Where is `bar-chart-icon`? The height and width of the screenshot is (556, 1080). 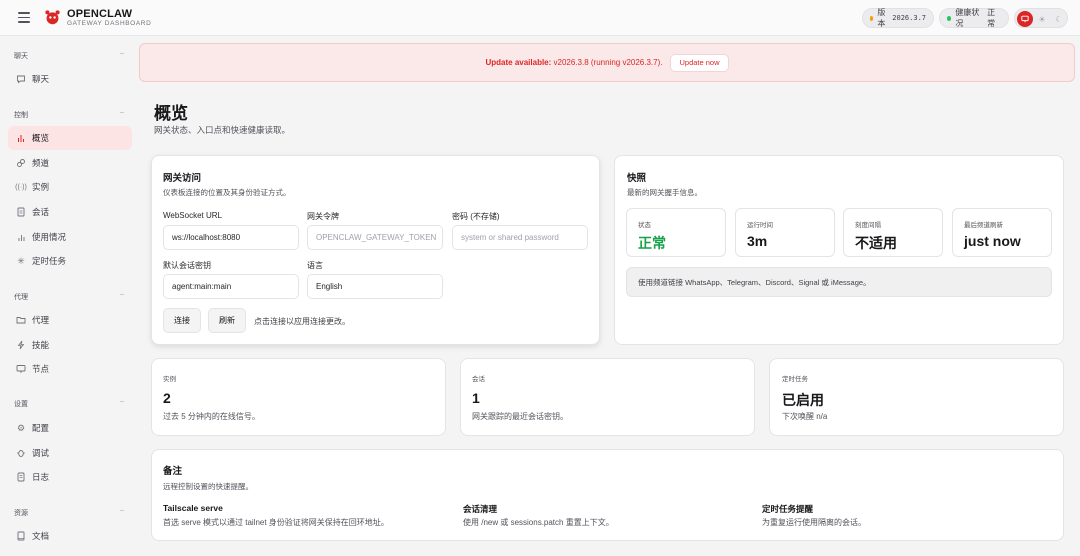
bar-chart-icon is located at coordinates (21, 138).